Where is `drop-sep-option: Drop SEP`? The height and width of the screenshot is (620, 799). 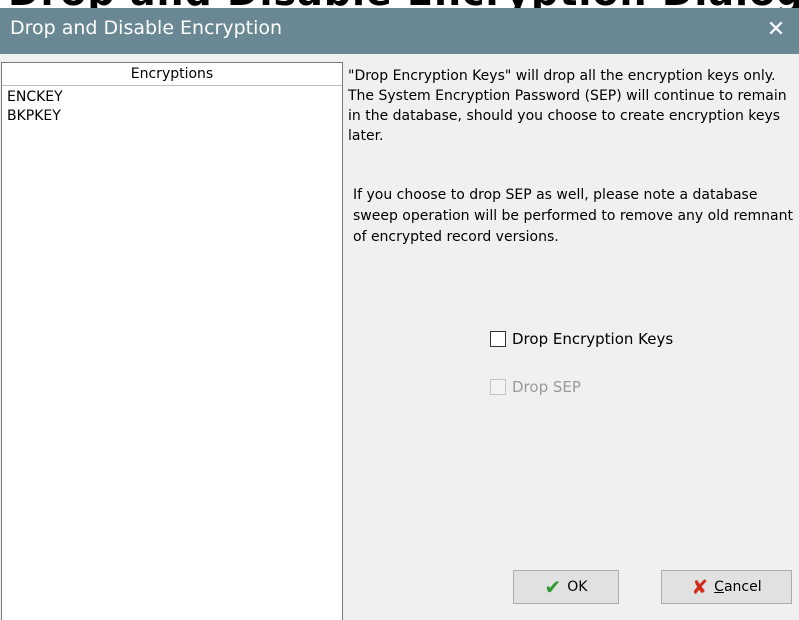
drop-sep-option: Drop SEP is located at coordinates (535, 387).